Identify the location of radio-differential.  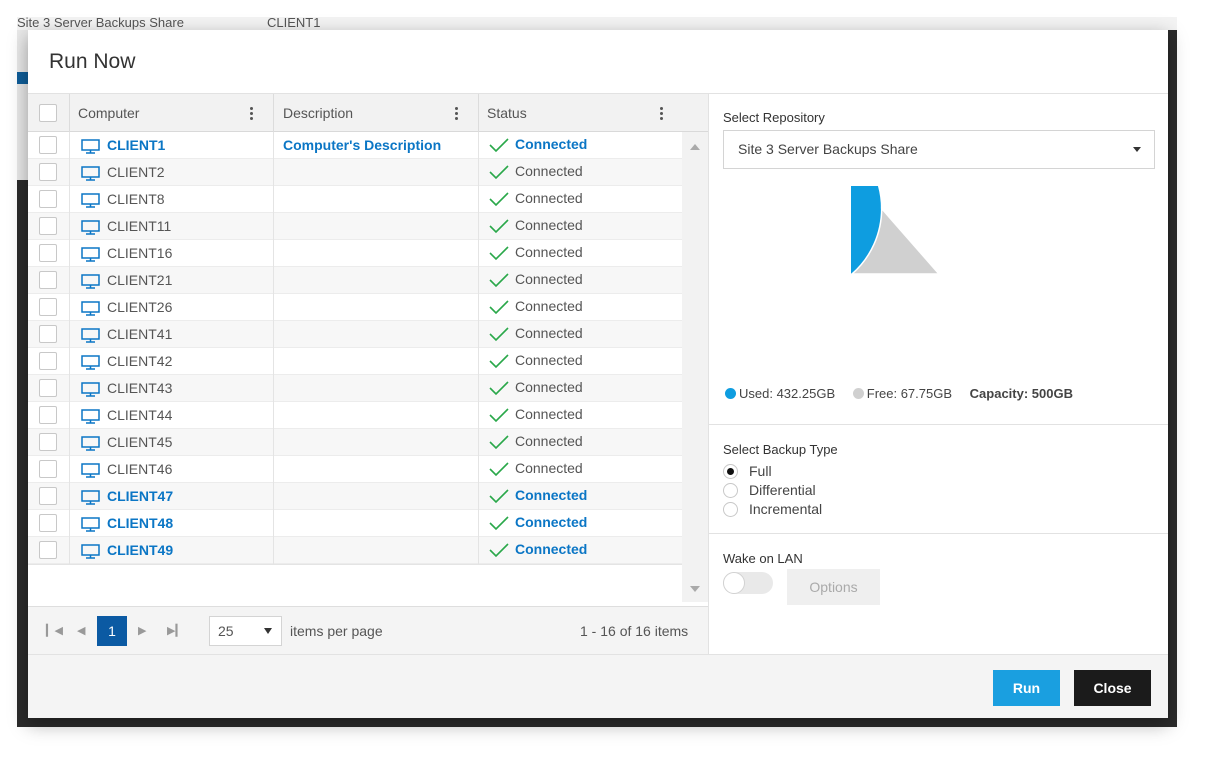
(730, 490).